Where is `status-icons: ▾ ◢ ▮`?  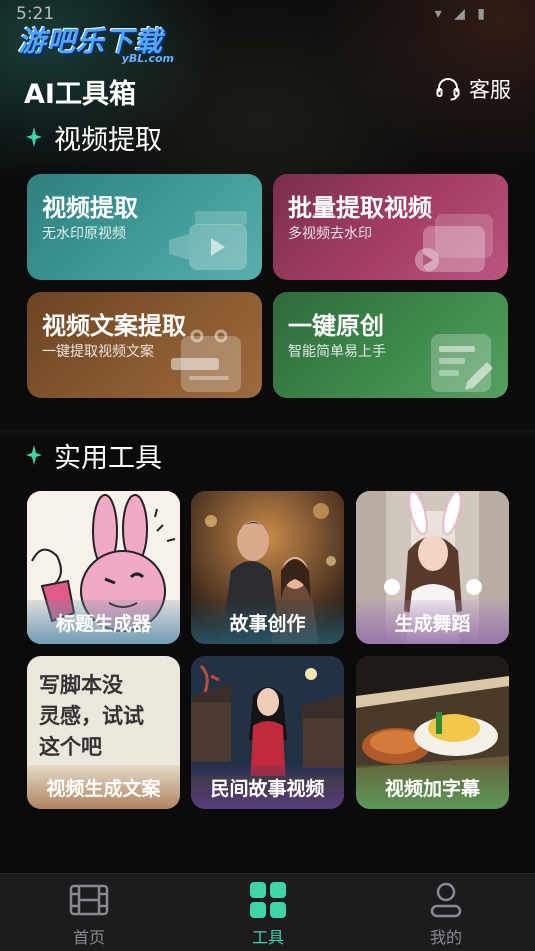
status-icons: ▾ ◢ ▮ is located at coordinates (461, 14).